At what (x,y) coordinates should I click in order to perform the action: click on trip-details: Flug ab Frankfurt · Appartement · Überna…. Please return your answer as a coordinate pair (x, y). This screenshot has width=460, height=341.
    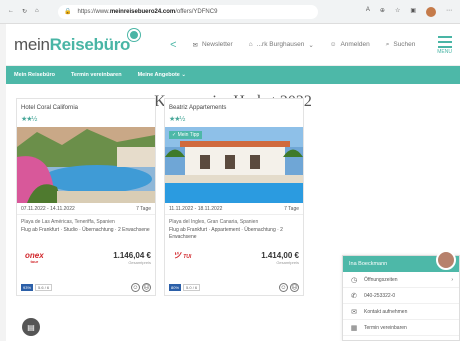
    Looking at the image, I should click on (226, 233).